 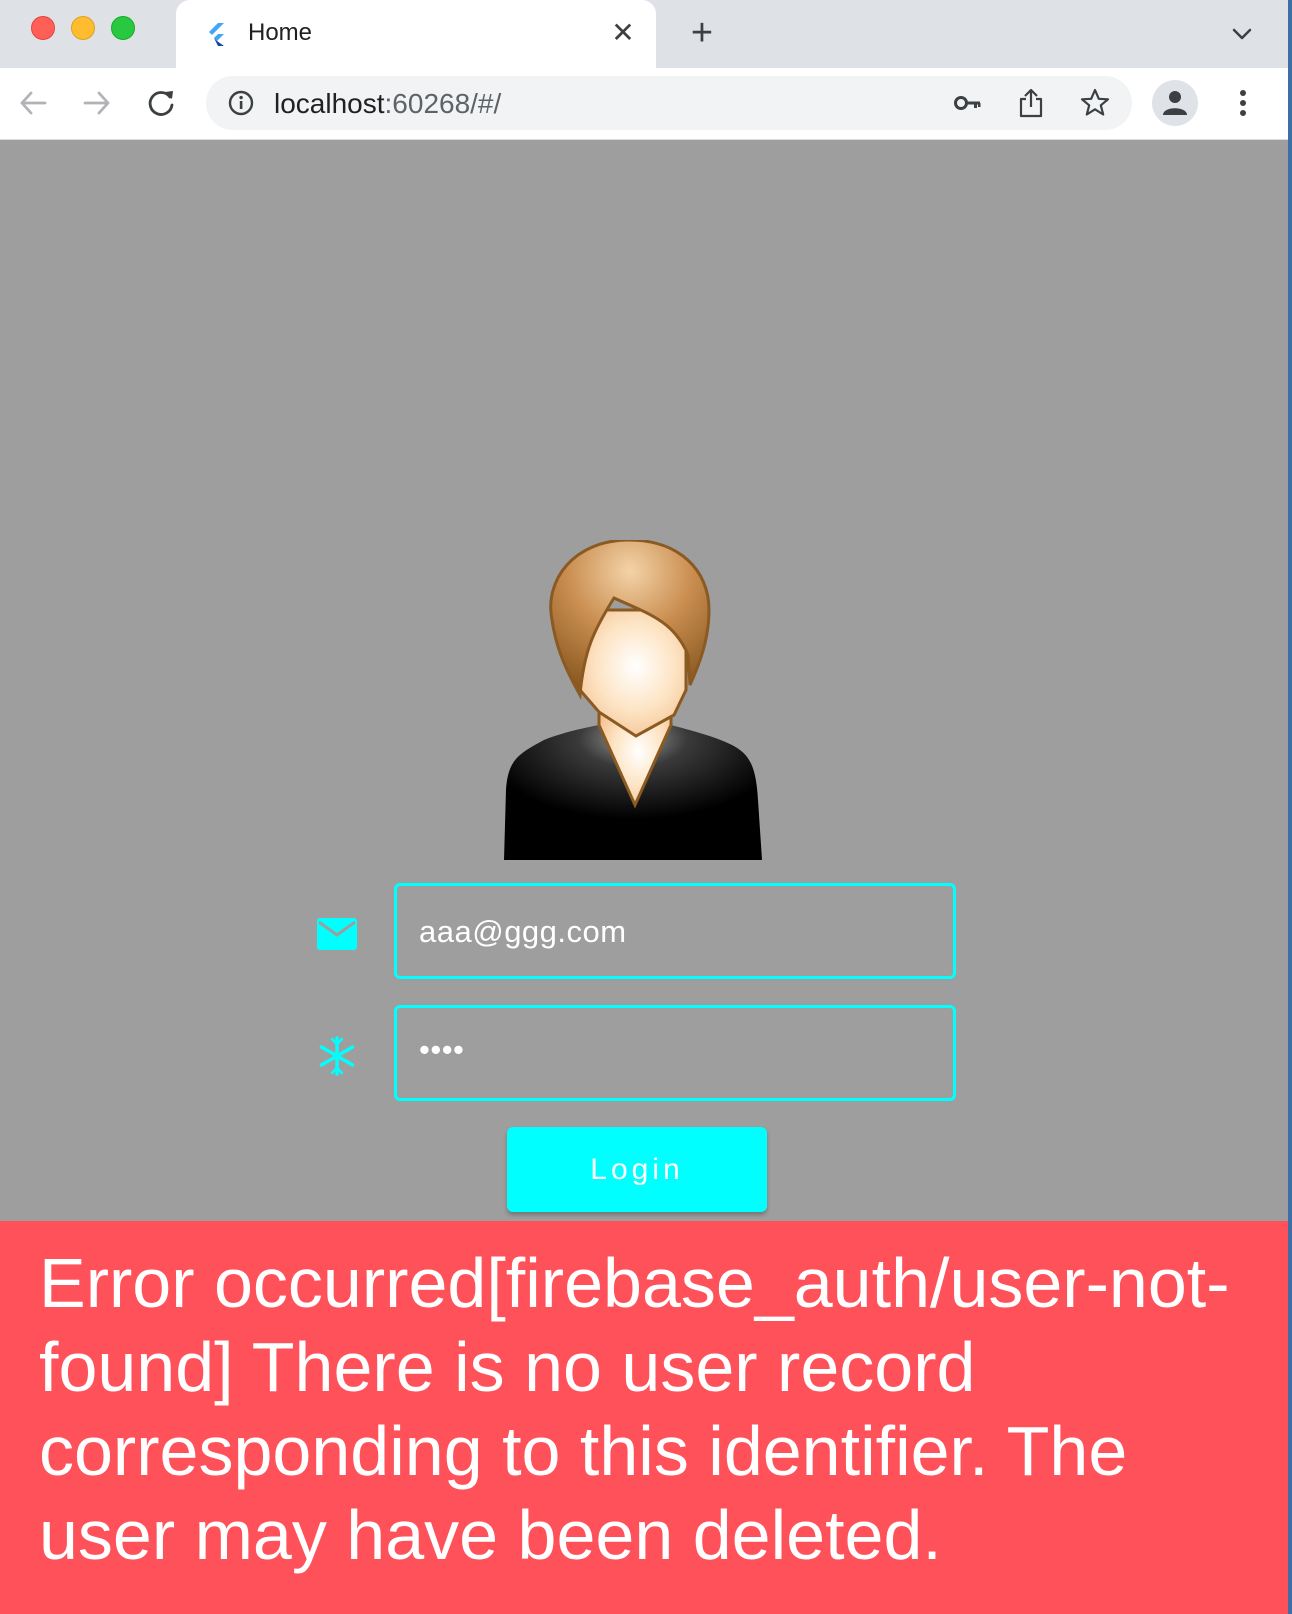 I want to click on email-value: aaa@ggg.com, so click(x=523, y=931).